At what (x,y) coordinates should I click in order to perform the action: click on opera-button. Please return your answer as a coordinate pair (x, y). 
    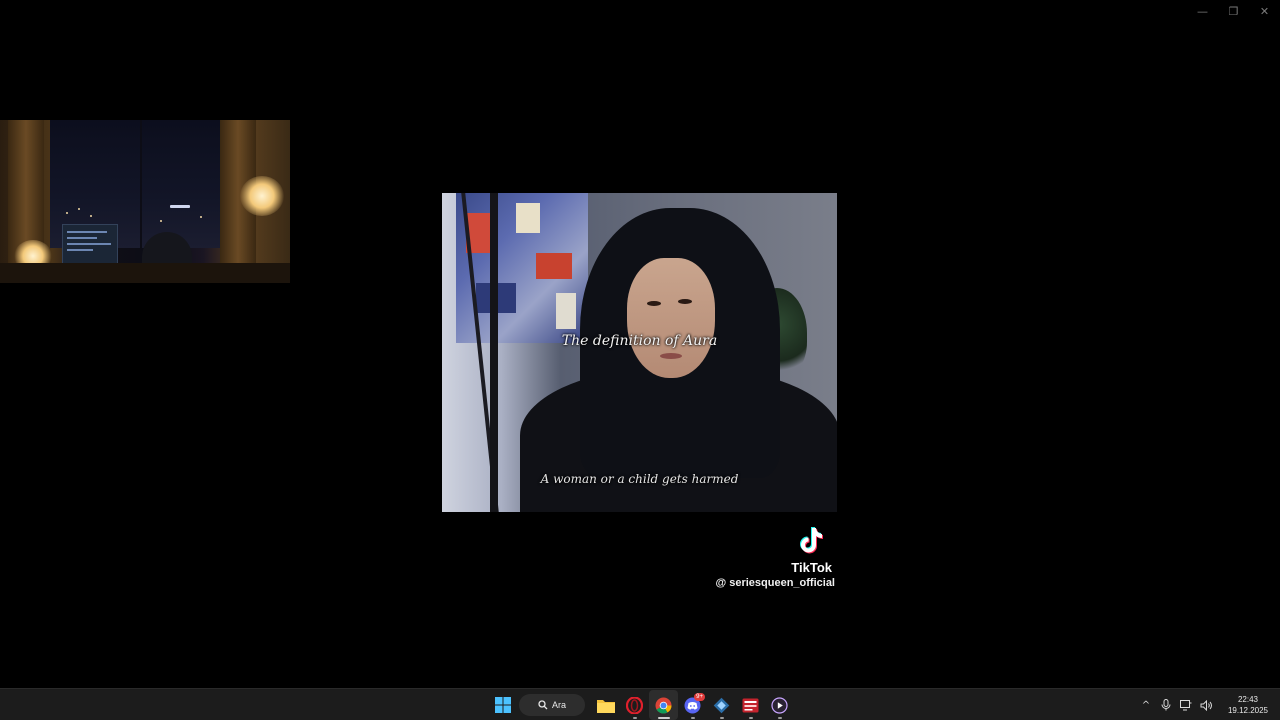
    Looking at the image, I should click on (634, 705).